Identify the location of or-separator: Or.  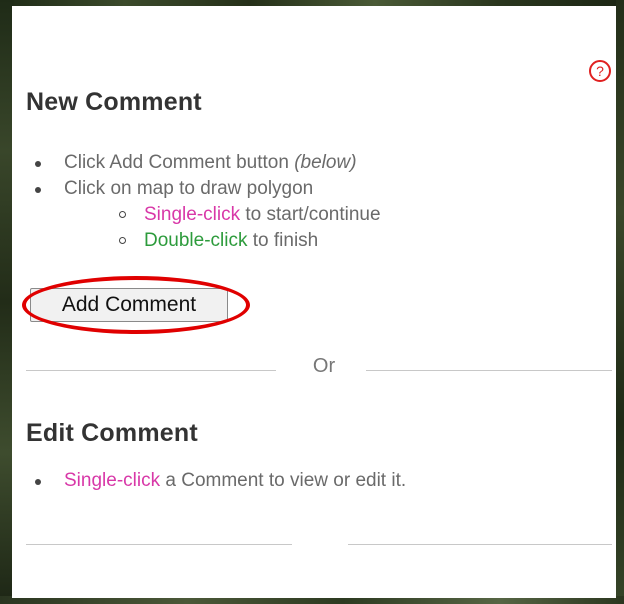
(324, 366).